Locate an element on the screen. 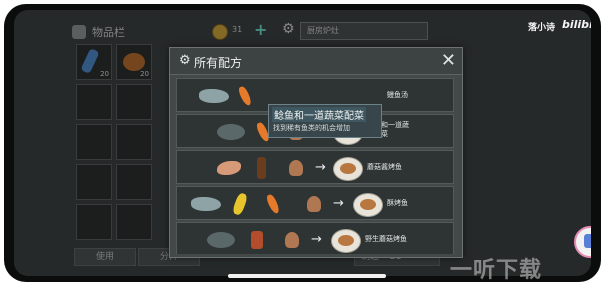 This screenshot has height=289, width=605. tooltip-title: 鲶鱼和一道蔬菜配菜 is located at coordinates (319, 114).